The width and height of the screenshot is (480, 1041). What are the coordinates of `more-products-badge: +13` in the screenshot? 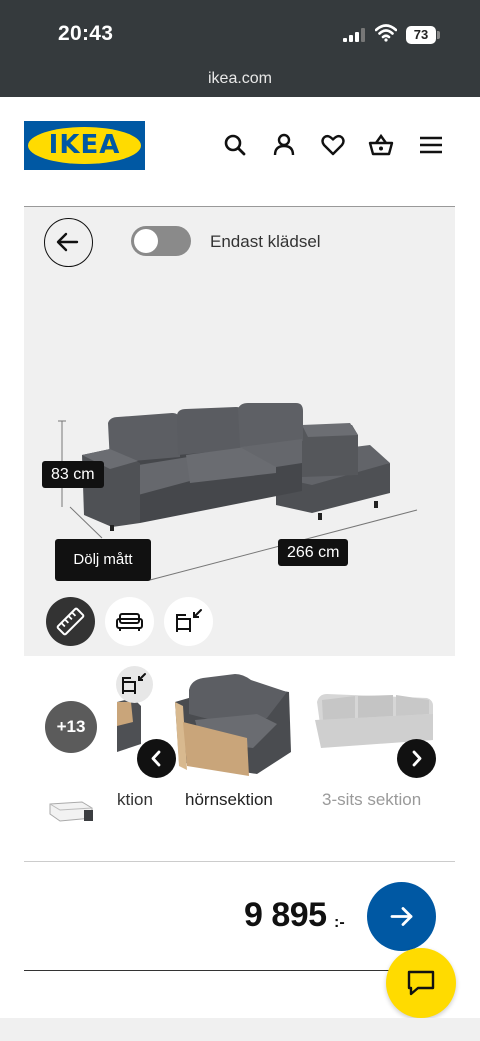 It's located at (71, 727).